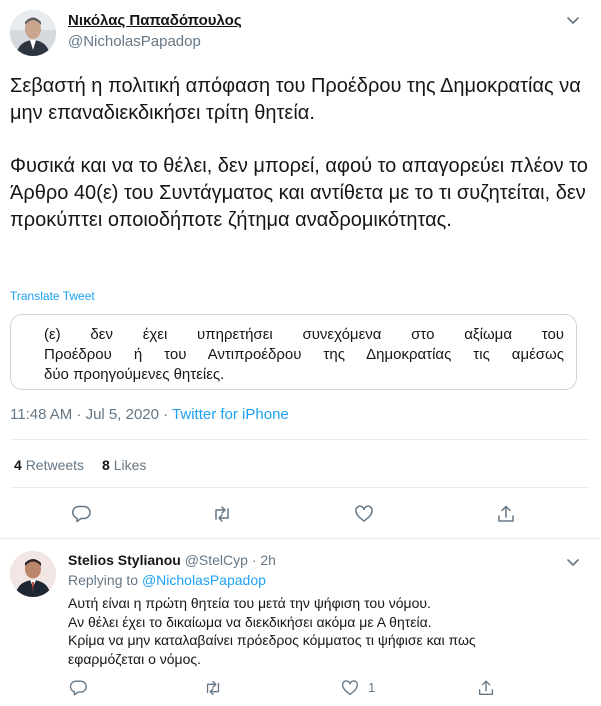 This screenshot has width=601, height=706. What do you see at coordinates (33, 574) in the screenshot?
I see `reply-author-avatar` at bounding box center [33, 574].